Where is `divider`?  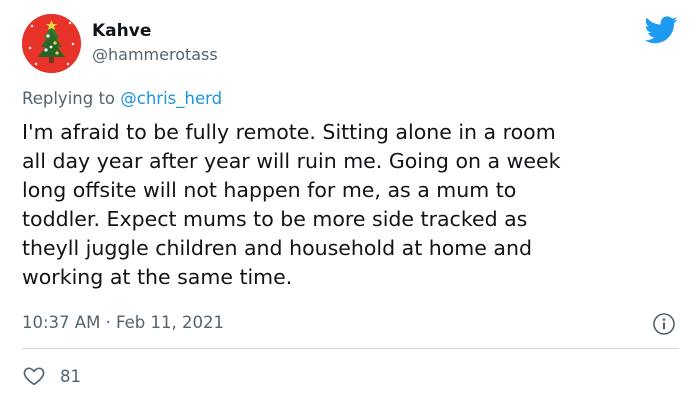
divider is located at coordinates (350, 348).